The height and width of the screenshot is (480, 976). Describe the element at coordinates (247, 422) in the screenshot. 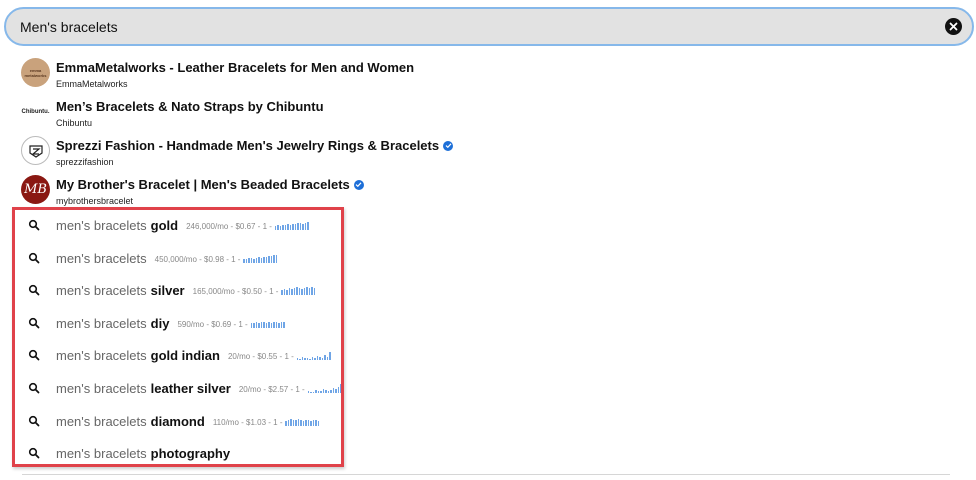

I see `suggestion-stats: 110/mo - $1.03 - 1 -` at that location.